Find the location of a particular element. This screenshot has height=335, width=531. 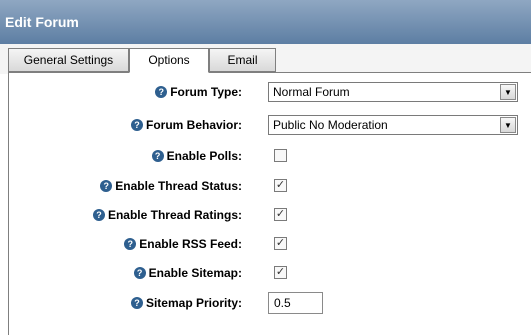

tab-general-settings: General Settings is located at coordinates (68, 60).